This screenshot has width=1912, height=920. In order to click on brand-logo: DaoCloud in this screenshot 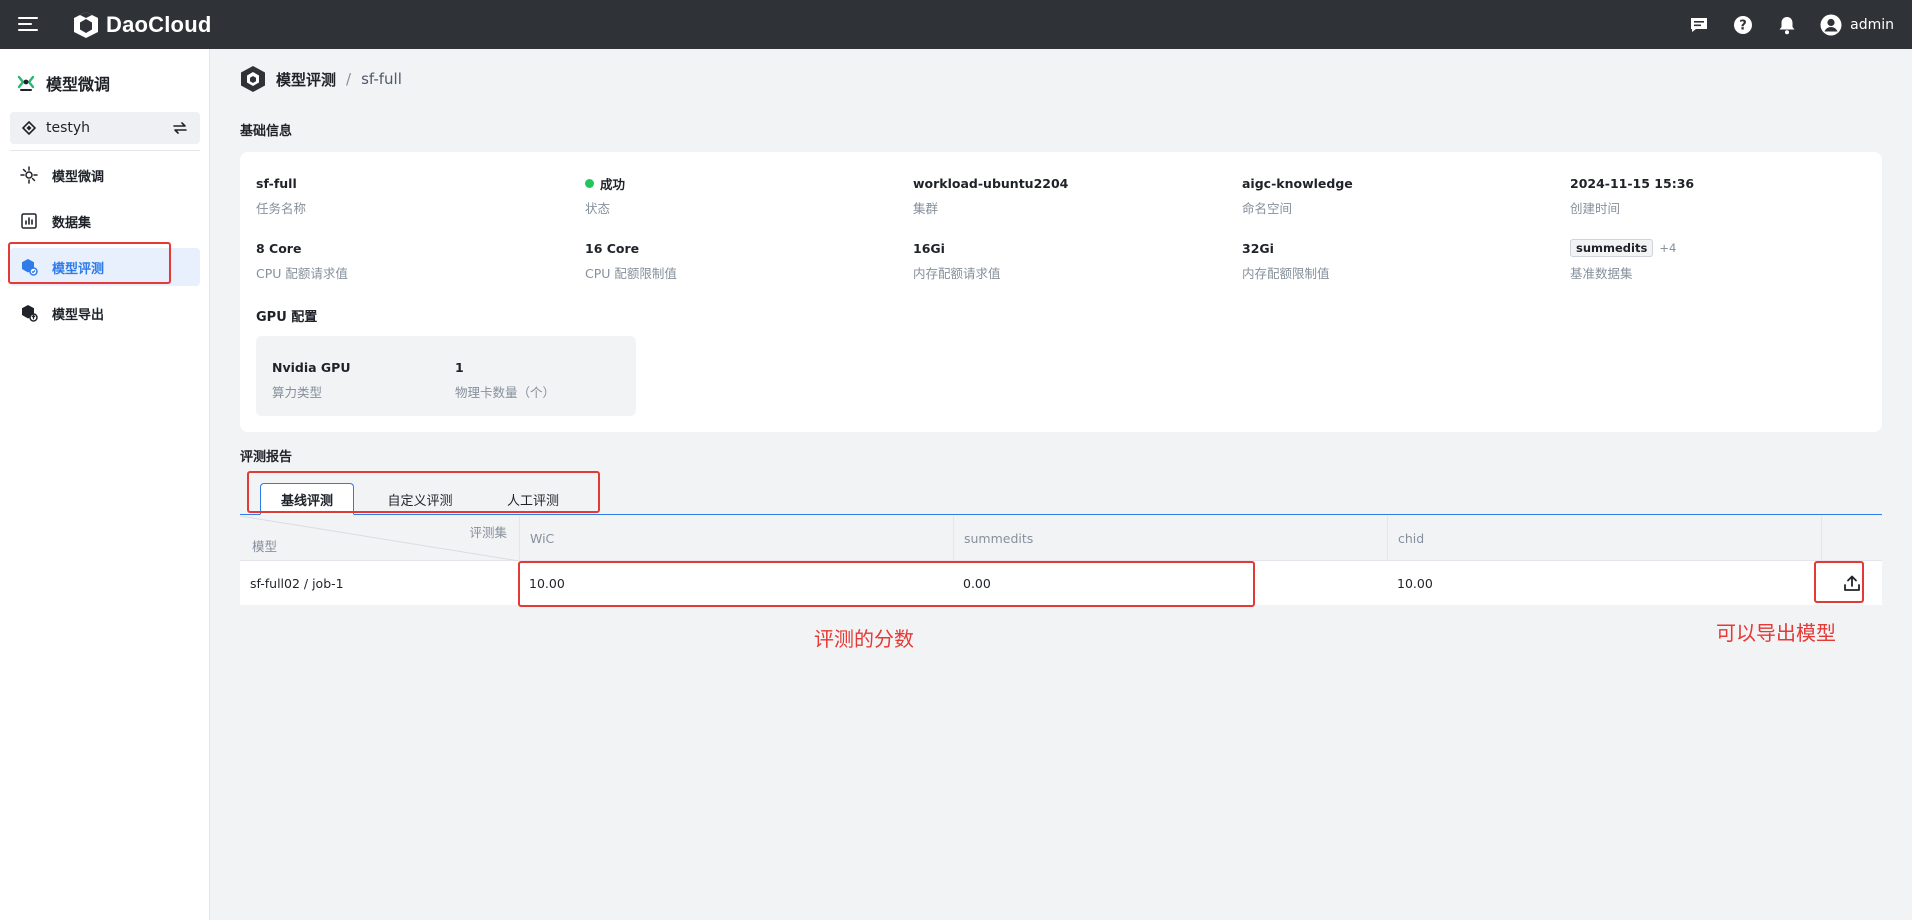, I will do `click(141, 25)`.